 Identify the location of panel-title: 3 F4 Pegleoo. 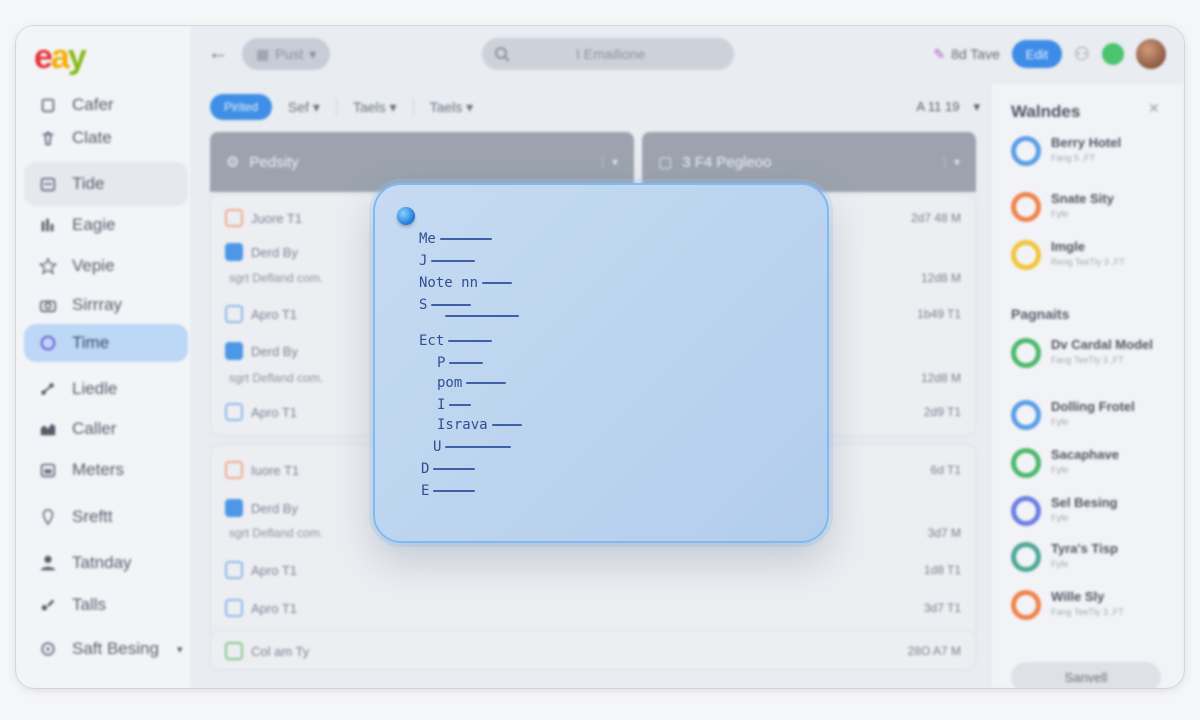
(727, 162).